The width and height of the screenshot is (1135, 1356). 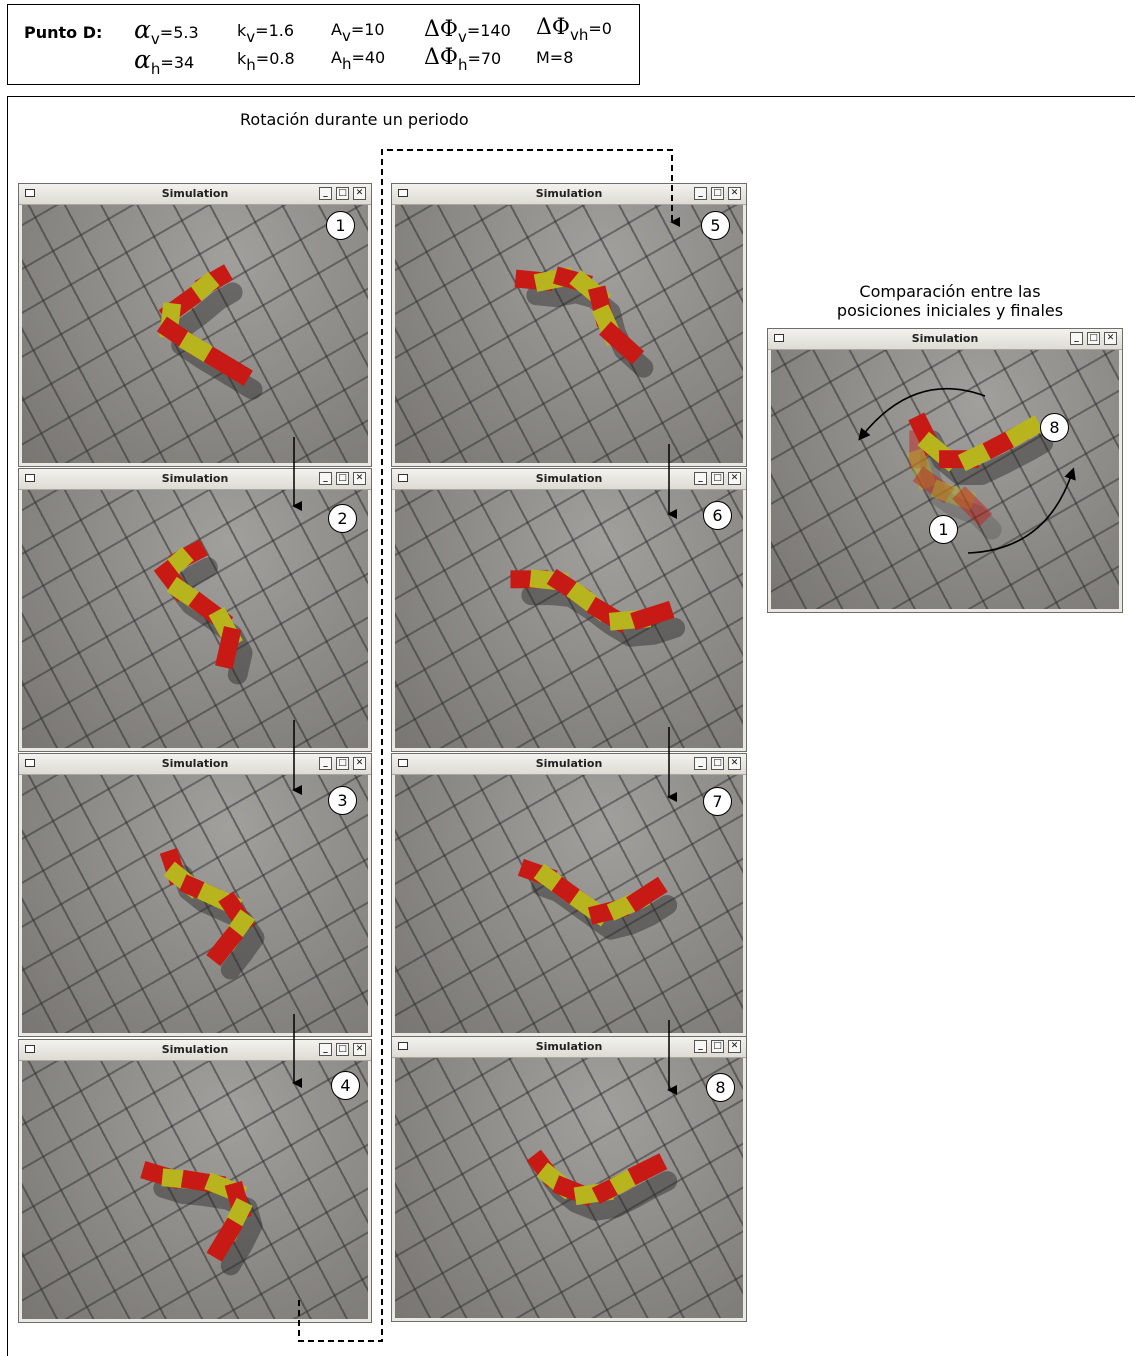 I want to click on comparison-start-badge: 1, so click(x=943, y=529).